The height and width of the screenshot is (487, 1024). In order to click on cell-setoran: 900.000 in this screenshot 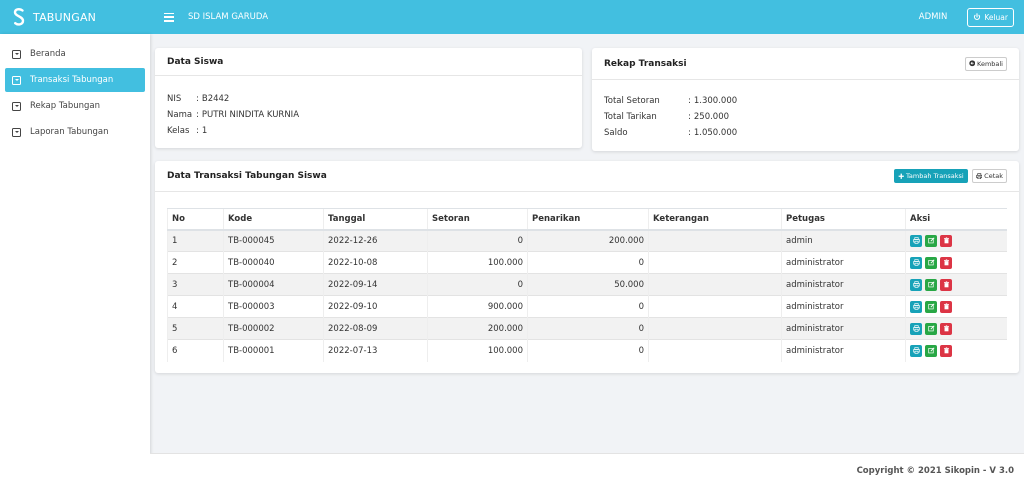, I will do `click(477, 306)`.